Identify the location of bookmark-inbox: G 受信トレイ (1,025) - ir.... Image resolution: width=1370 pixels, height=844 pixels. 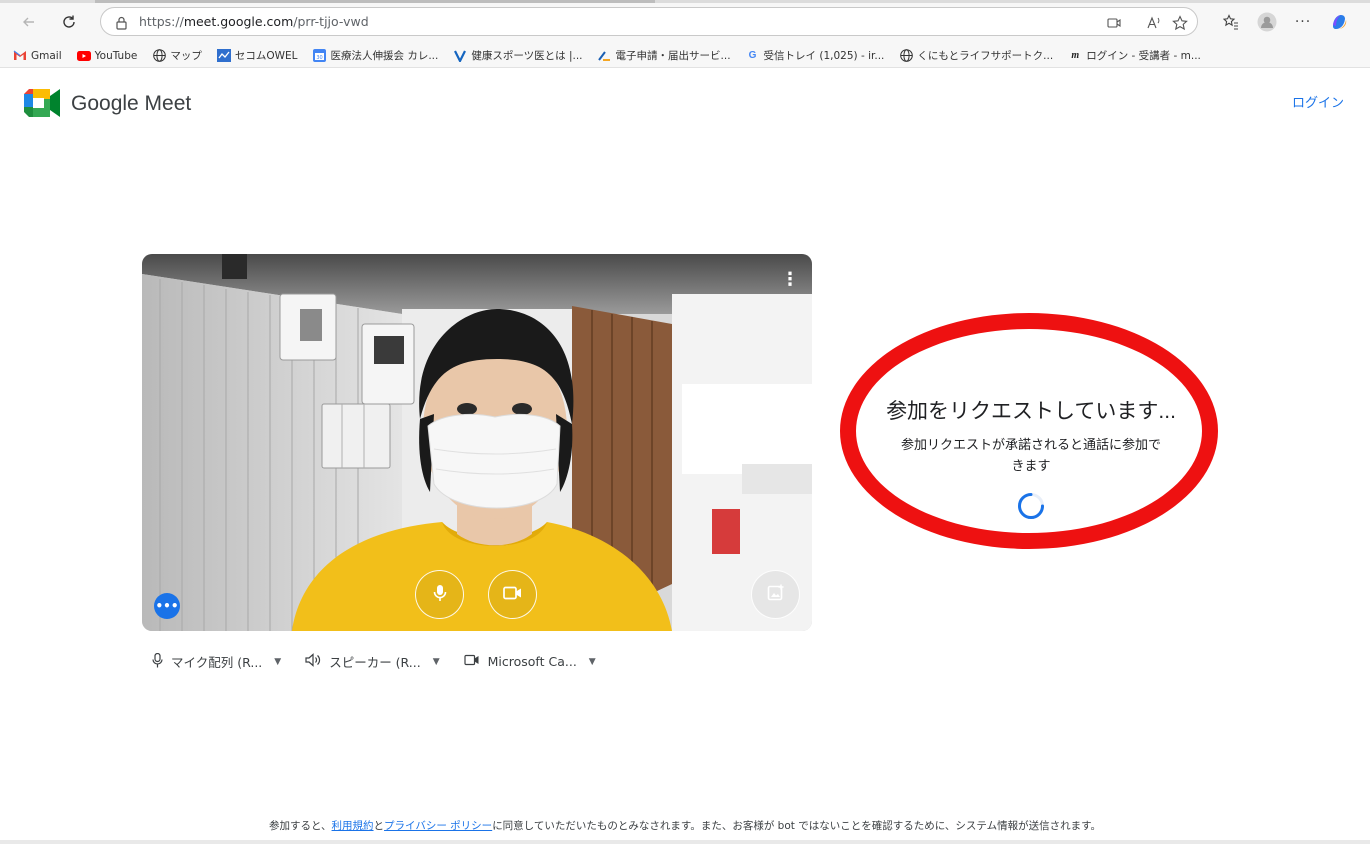
(815, 55).